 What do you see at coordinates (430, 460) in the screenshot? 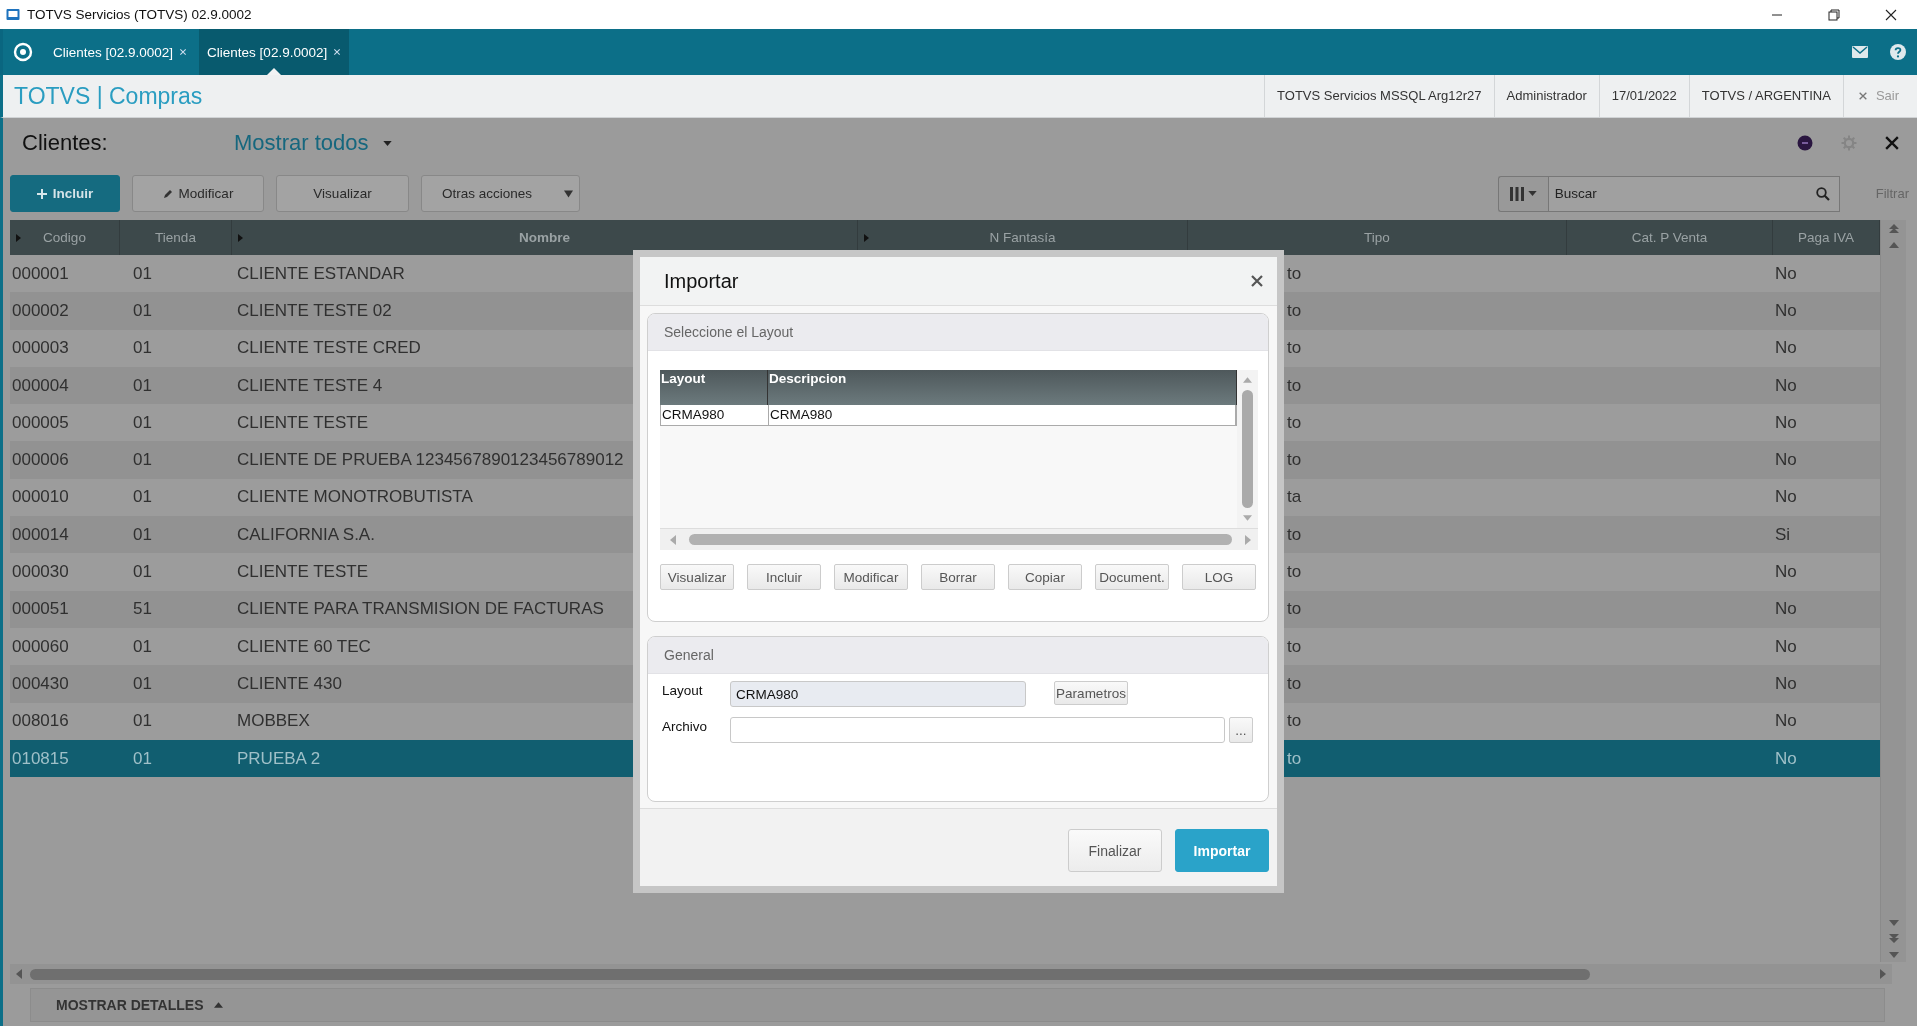
I see `table-cell: CLIENTE DE PRUEBA 1234567890123456789012` at bounding box center [430, 460].